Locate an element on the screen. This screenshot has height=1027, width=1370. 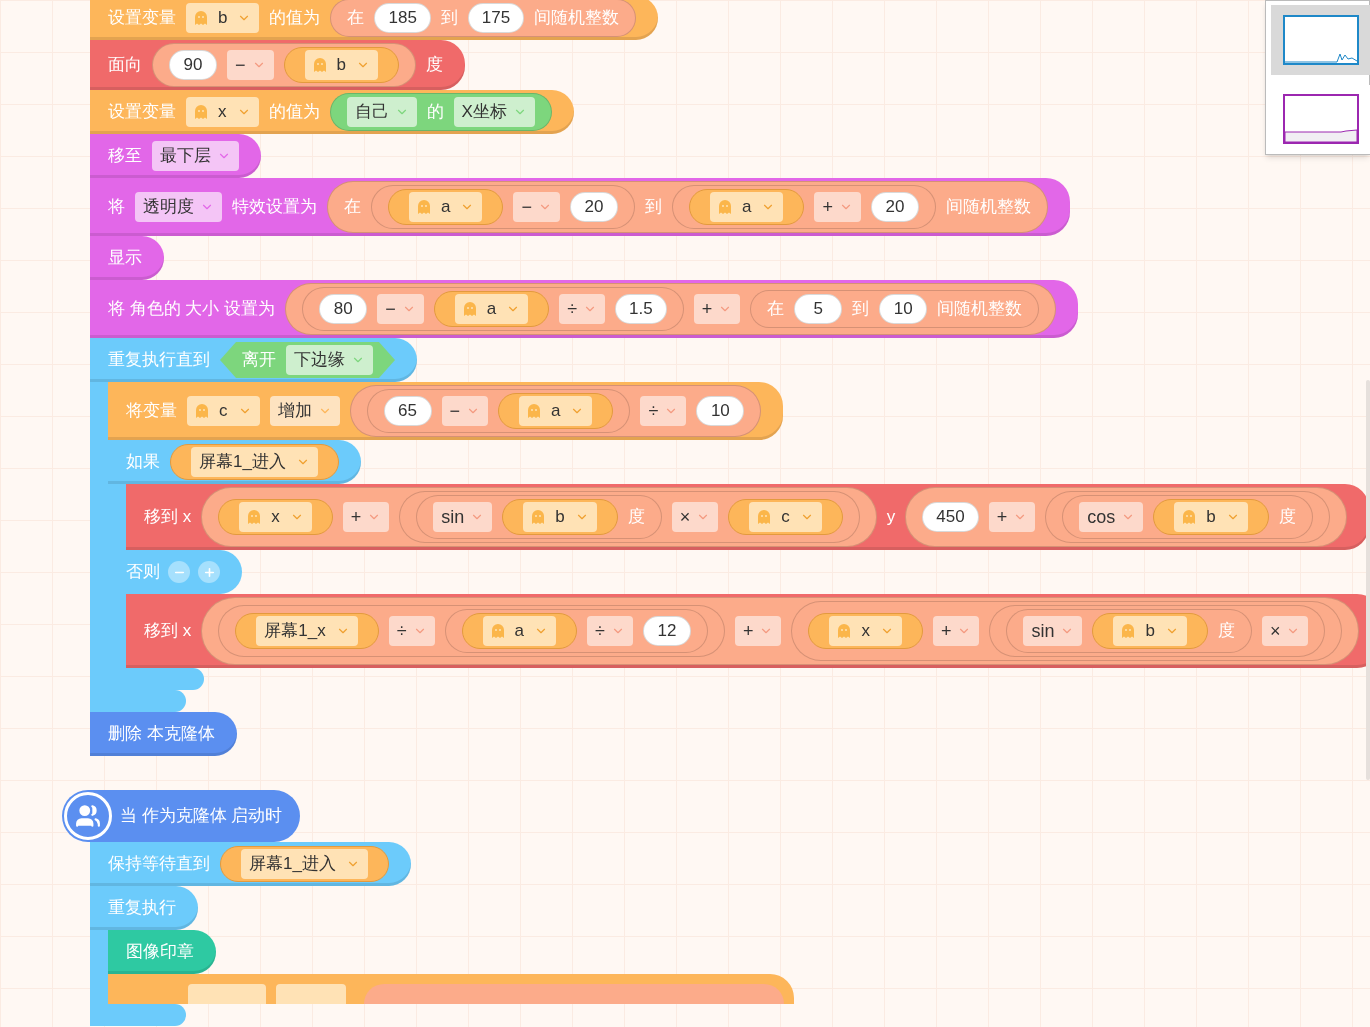
number-input: 450 is located at coordinates (950, 517).